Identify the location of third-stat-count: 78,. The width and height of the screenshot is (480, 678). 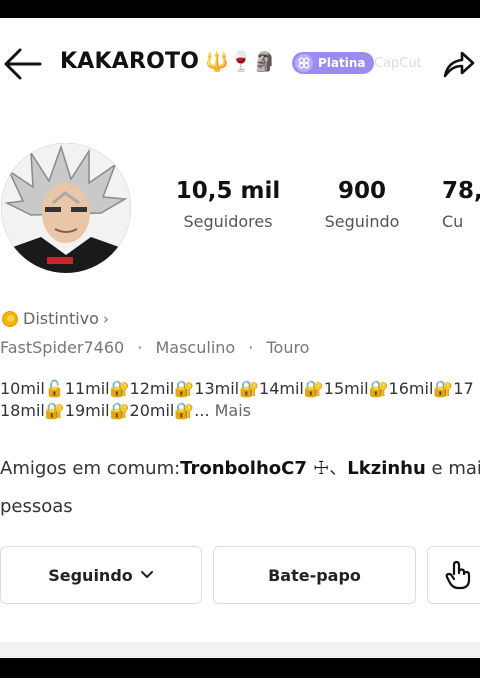
(461, 191).